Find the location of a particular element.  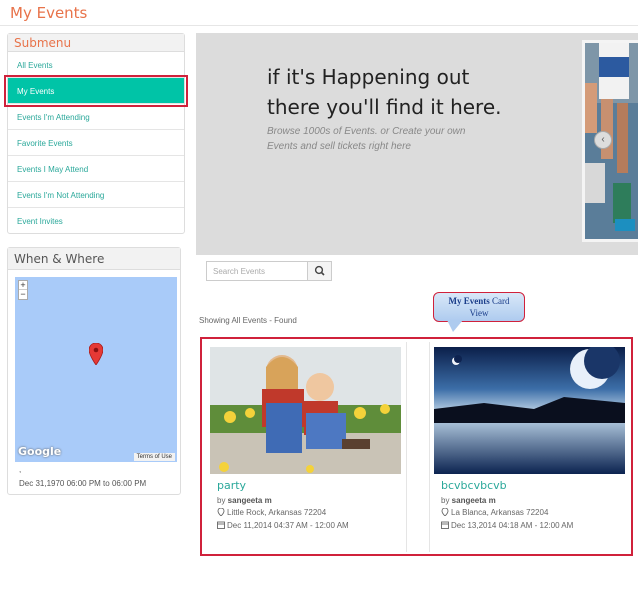

search-icon is located at coordinates (319, 270).